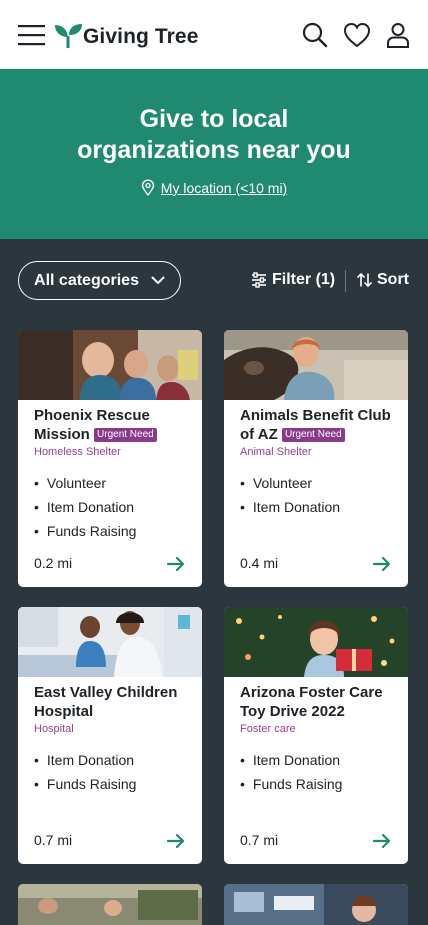 The width and height of the screenshot is (428, 925). What do you see at coordinates (259, 280) in the screenshot?
I see `filter-sliders-icon` at bounding box center [259, 280].